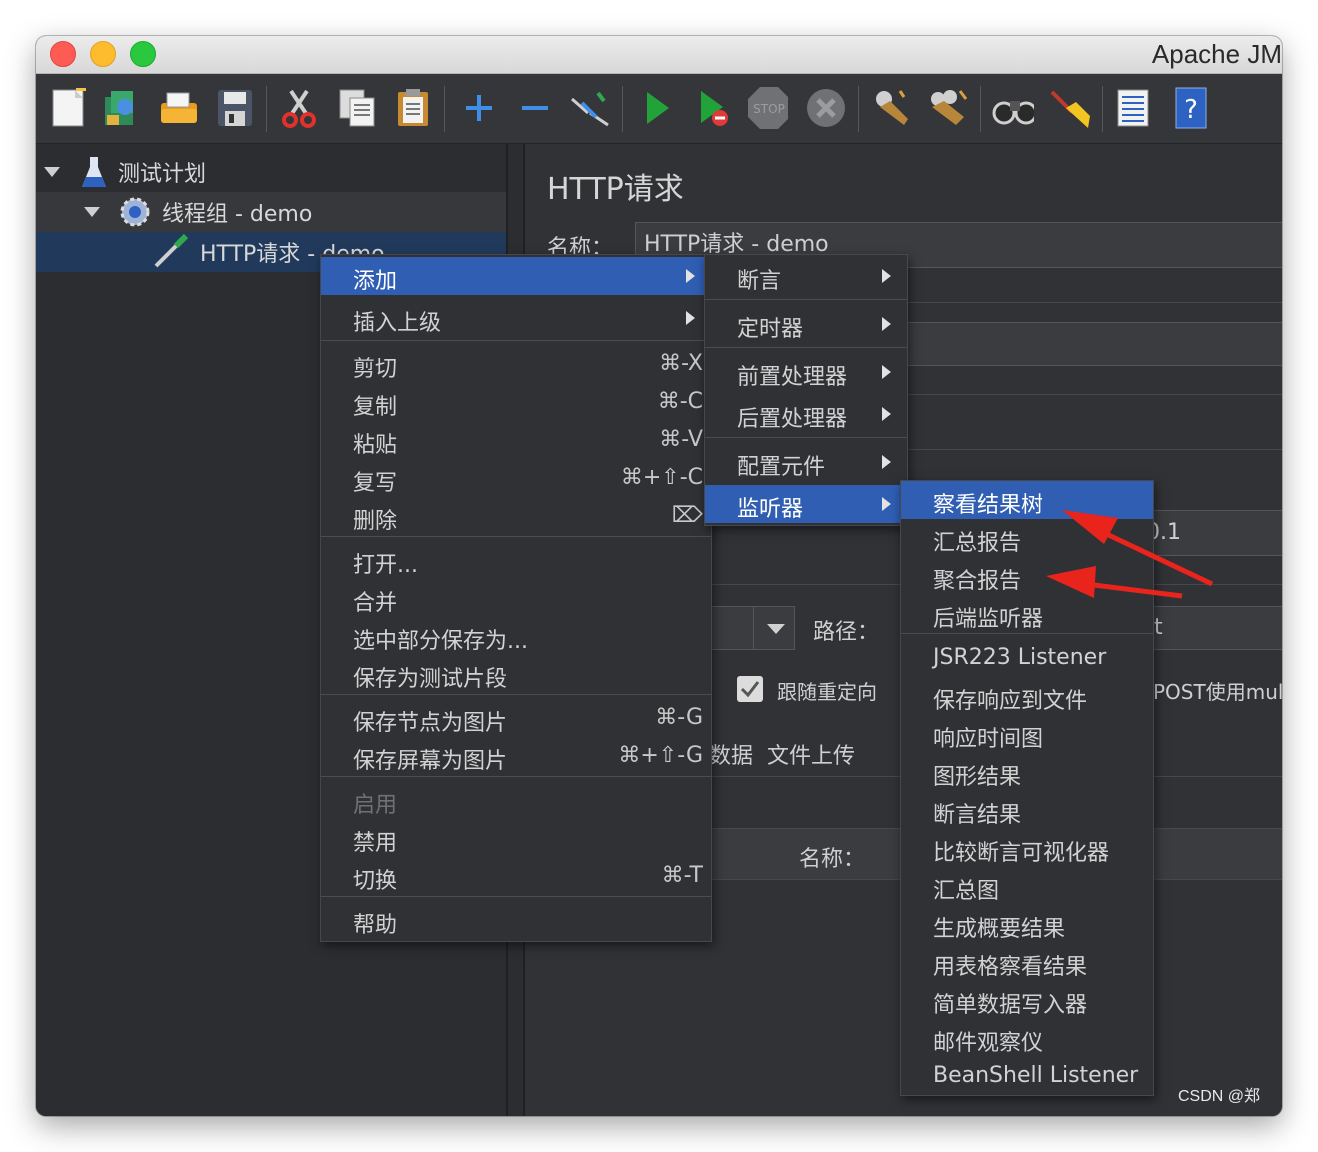 Image resolution: width=1318 pixels, height=1152 pixels. I want to click on stop-icon: STOP, so click(767, 108).